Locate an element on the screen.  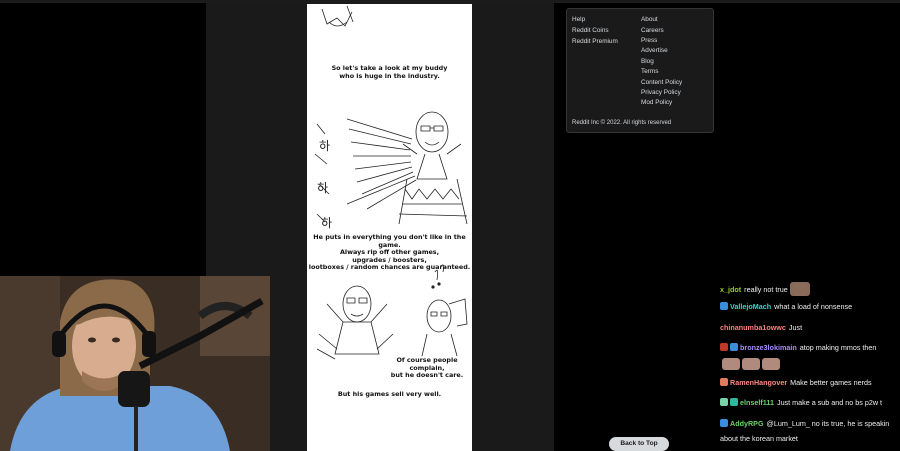
chat-username: AddyRPG is located at coordinates (747, 423).